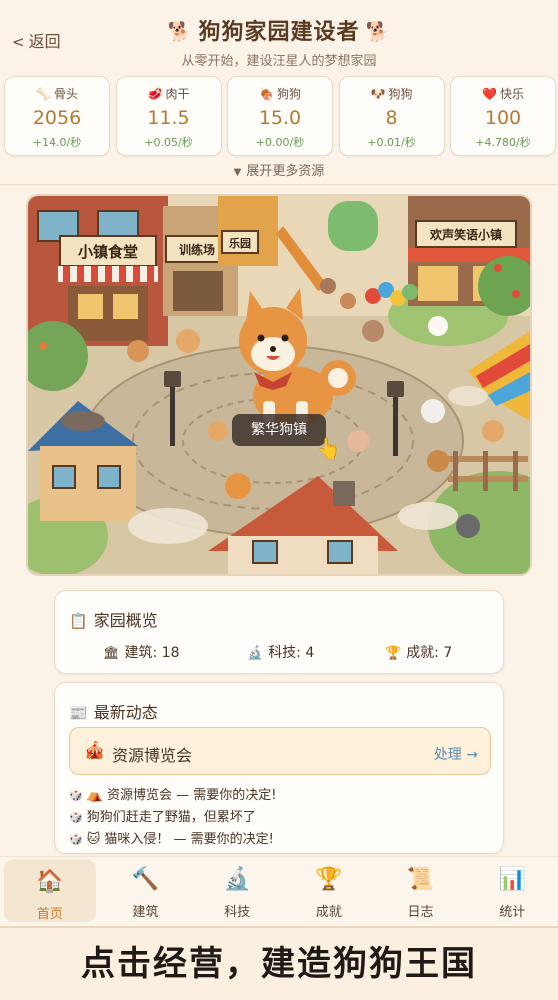  Describe the element at coordinates (78, 713) in the screenshot. I see `newspaper-icon: 📰` at that location.